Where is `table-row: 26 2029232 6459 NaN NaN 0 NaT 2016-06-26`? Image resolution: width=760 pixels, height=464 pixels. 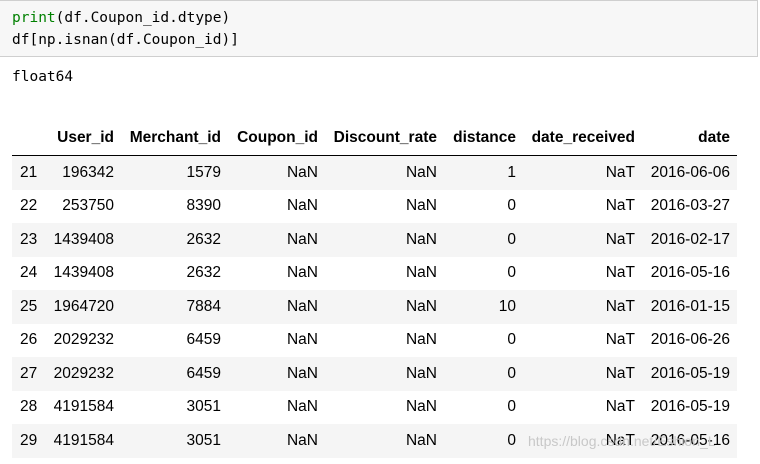
table-row: 26 2029232 6459 NaN NaN 0 NaT 2016-06-26 is located at coordinates (374, 341).